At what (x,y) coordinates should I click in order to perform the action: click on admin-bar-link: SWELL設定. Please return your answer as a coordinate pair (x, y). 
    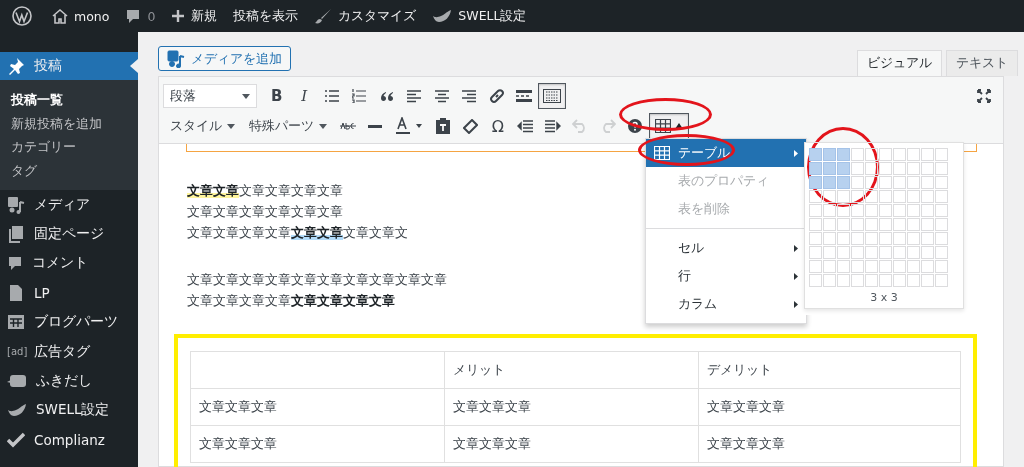
    Looking at the image, I should click on (479, 16).